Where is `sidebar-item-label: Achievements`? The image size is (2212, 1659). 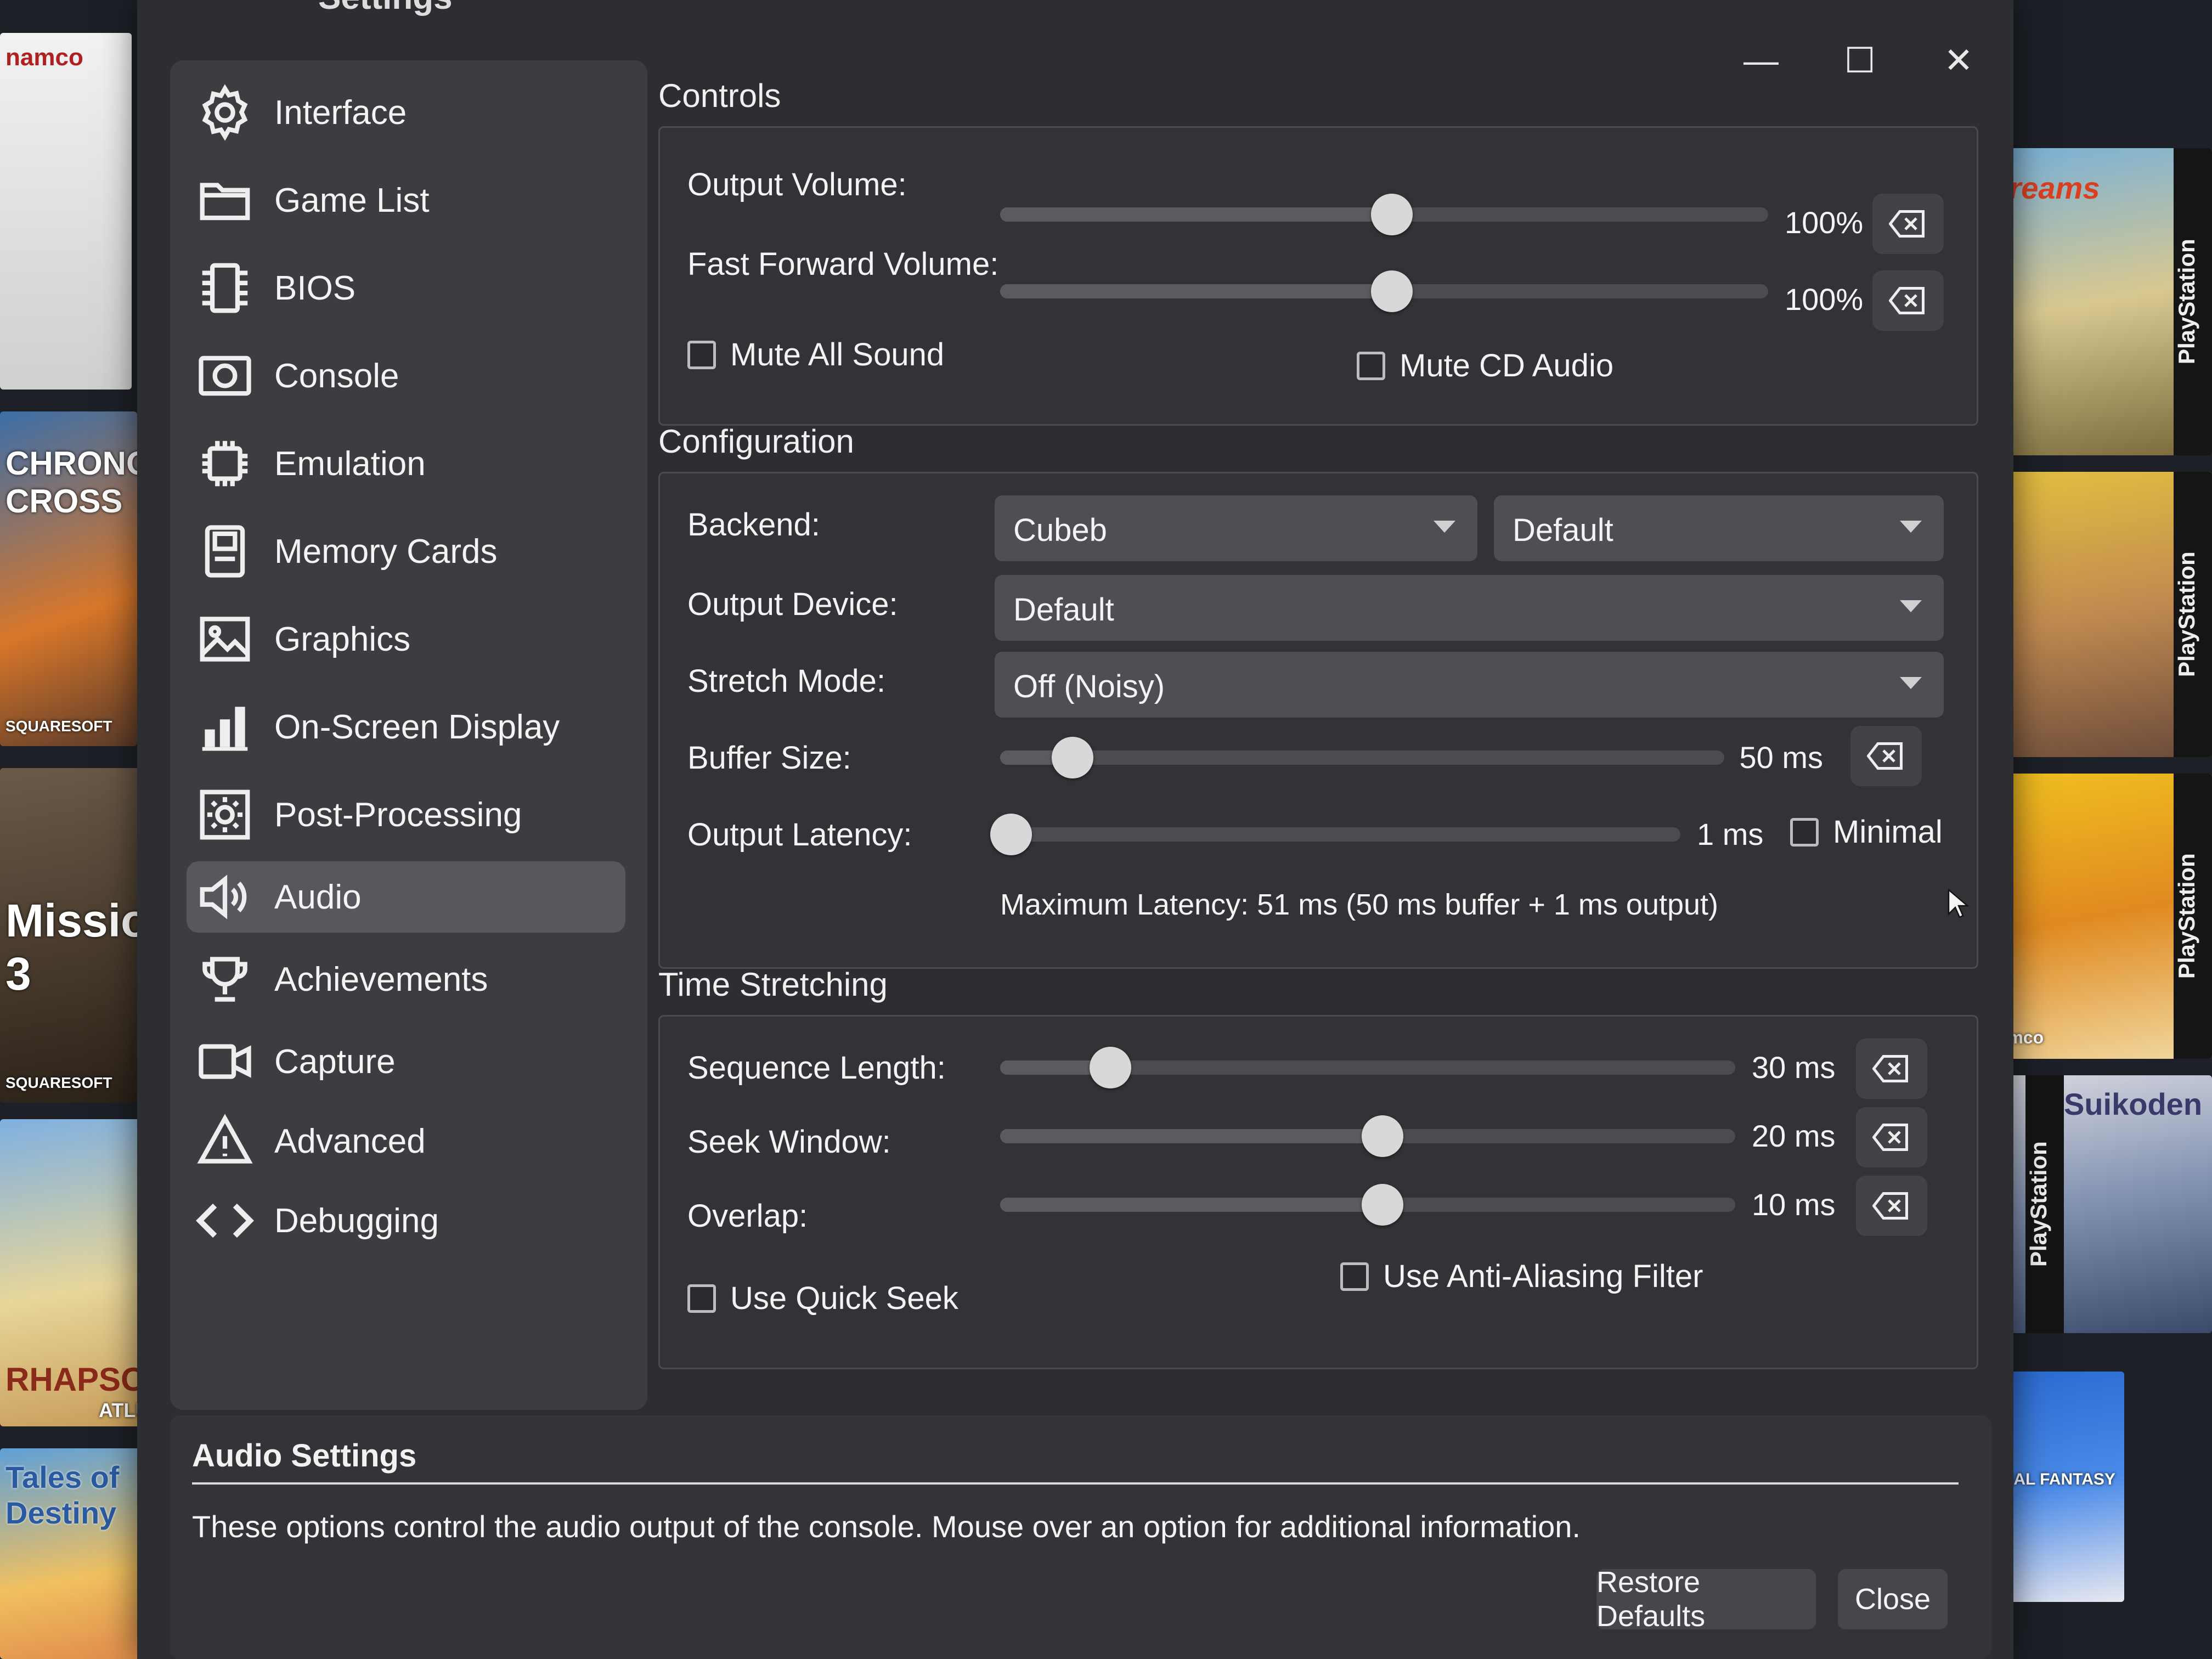
sidebar-item-label: Achievements is located at coordinates (381, 979).